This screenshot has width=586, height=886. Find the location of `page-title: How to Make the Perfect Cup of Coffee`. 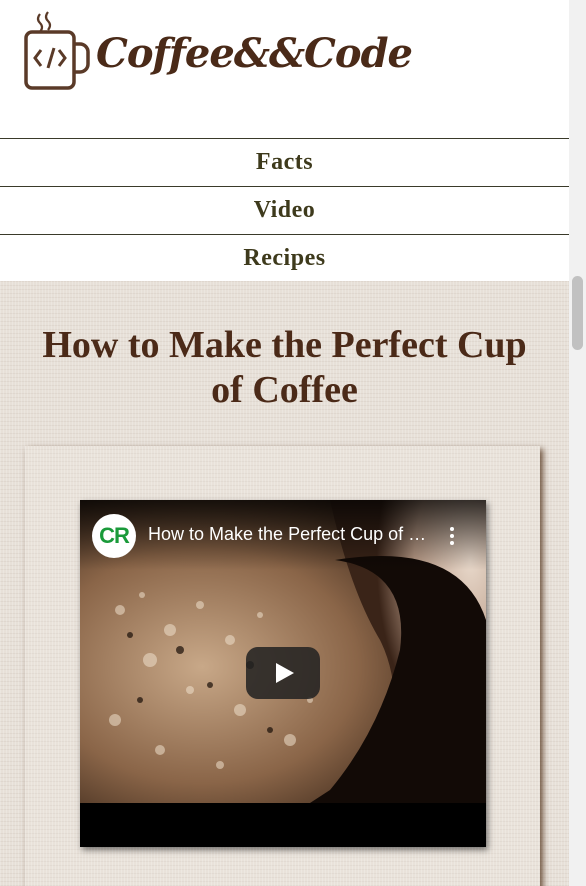

page-title: How to Make the Perfect Cup of Coffee is located at coordinates (284, 367).